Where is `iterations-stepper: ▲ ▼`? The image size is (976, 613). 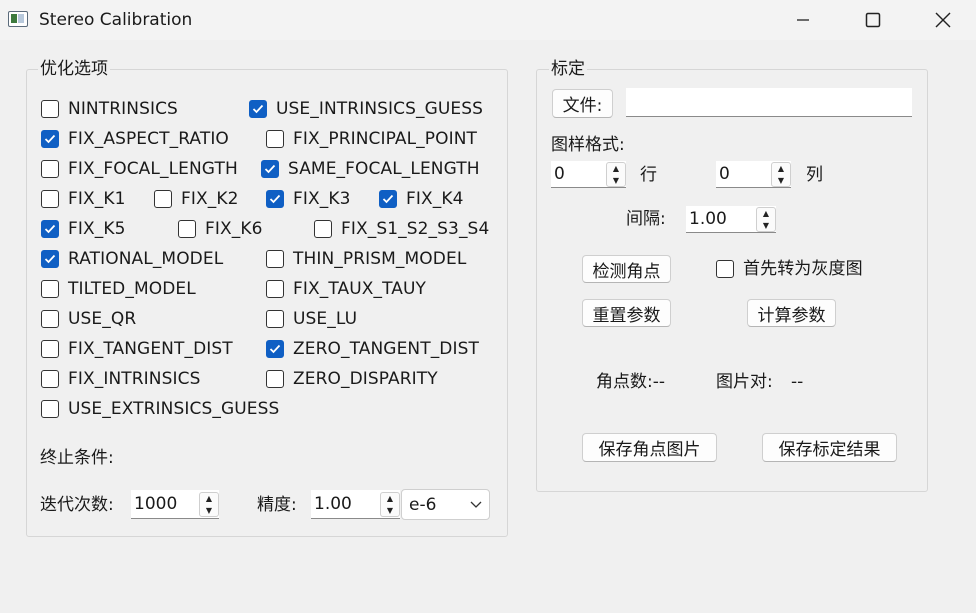
iterations-stepper: ▲ ▼ is located at coordinates (209, 504).